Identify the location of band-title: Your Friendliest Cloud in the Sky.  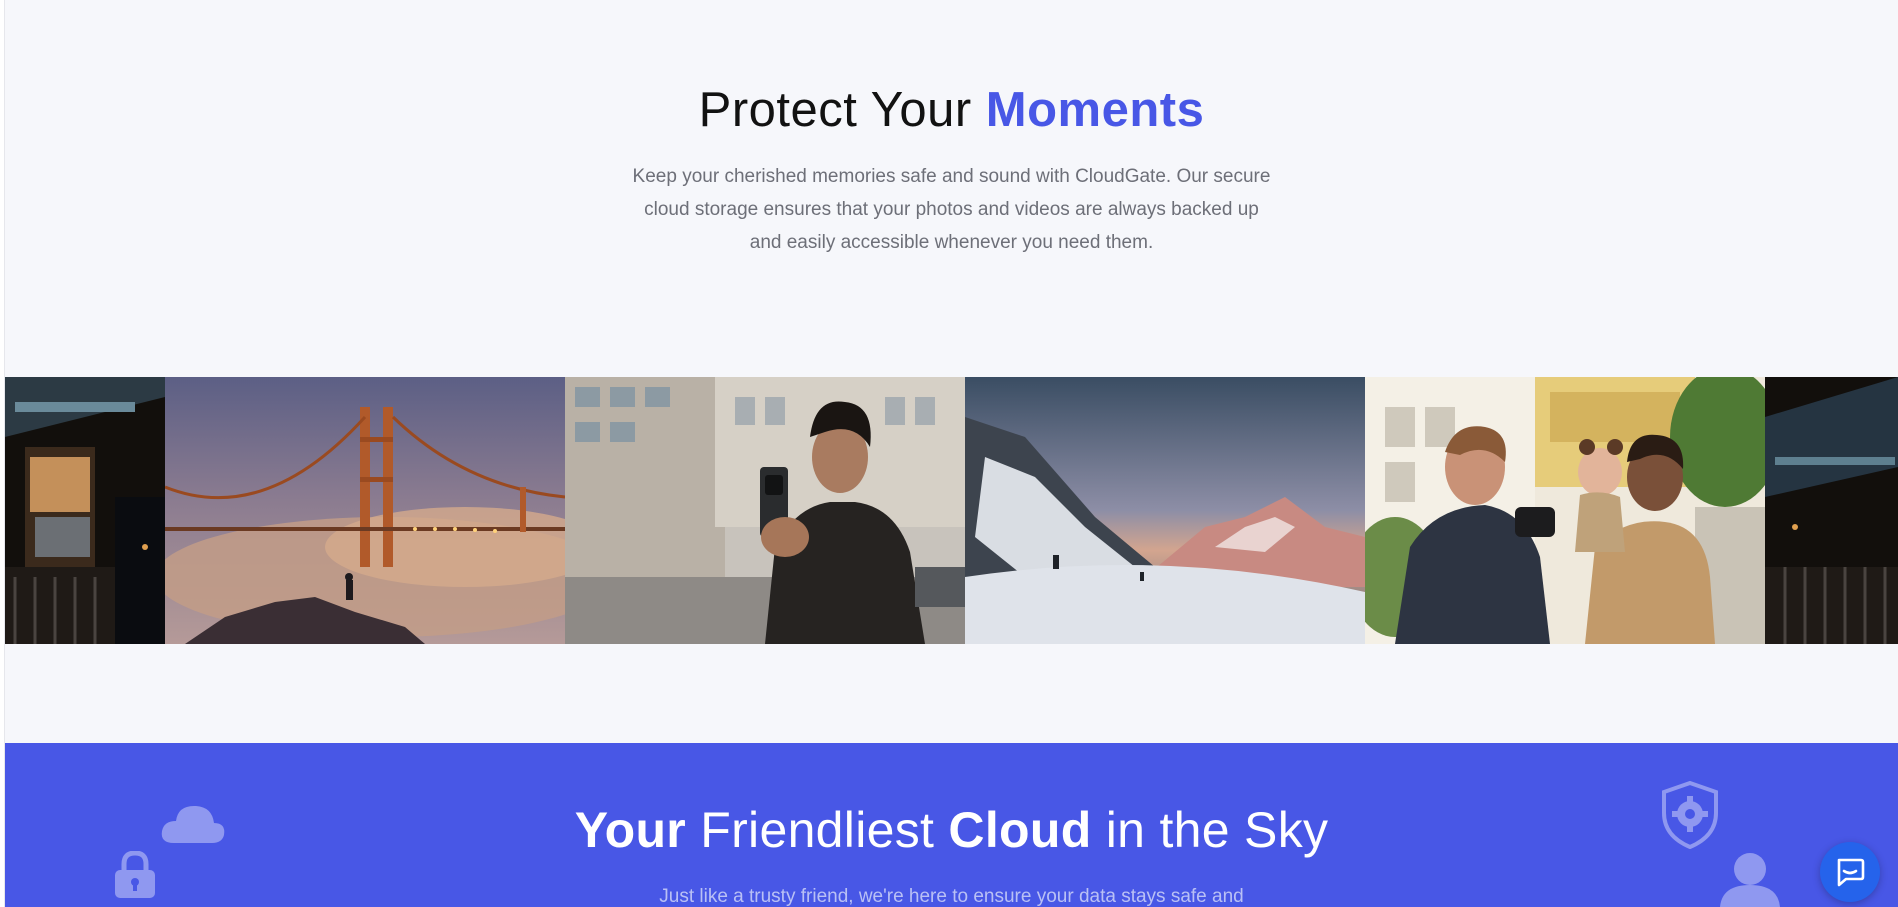
(951, 830).